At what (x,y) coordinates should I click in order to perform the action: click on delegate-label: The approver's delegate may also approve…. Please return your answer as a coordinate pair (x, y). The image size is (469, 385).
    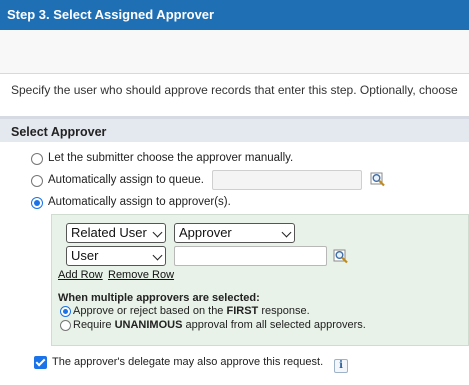
    Looking at the image, I should click on (188, 362).